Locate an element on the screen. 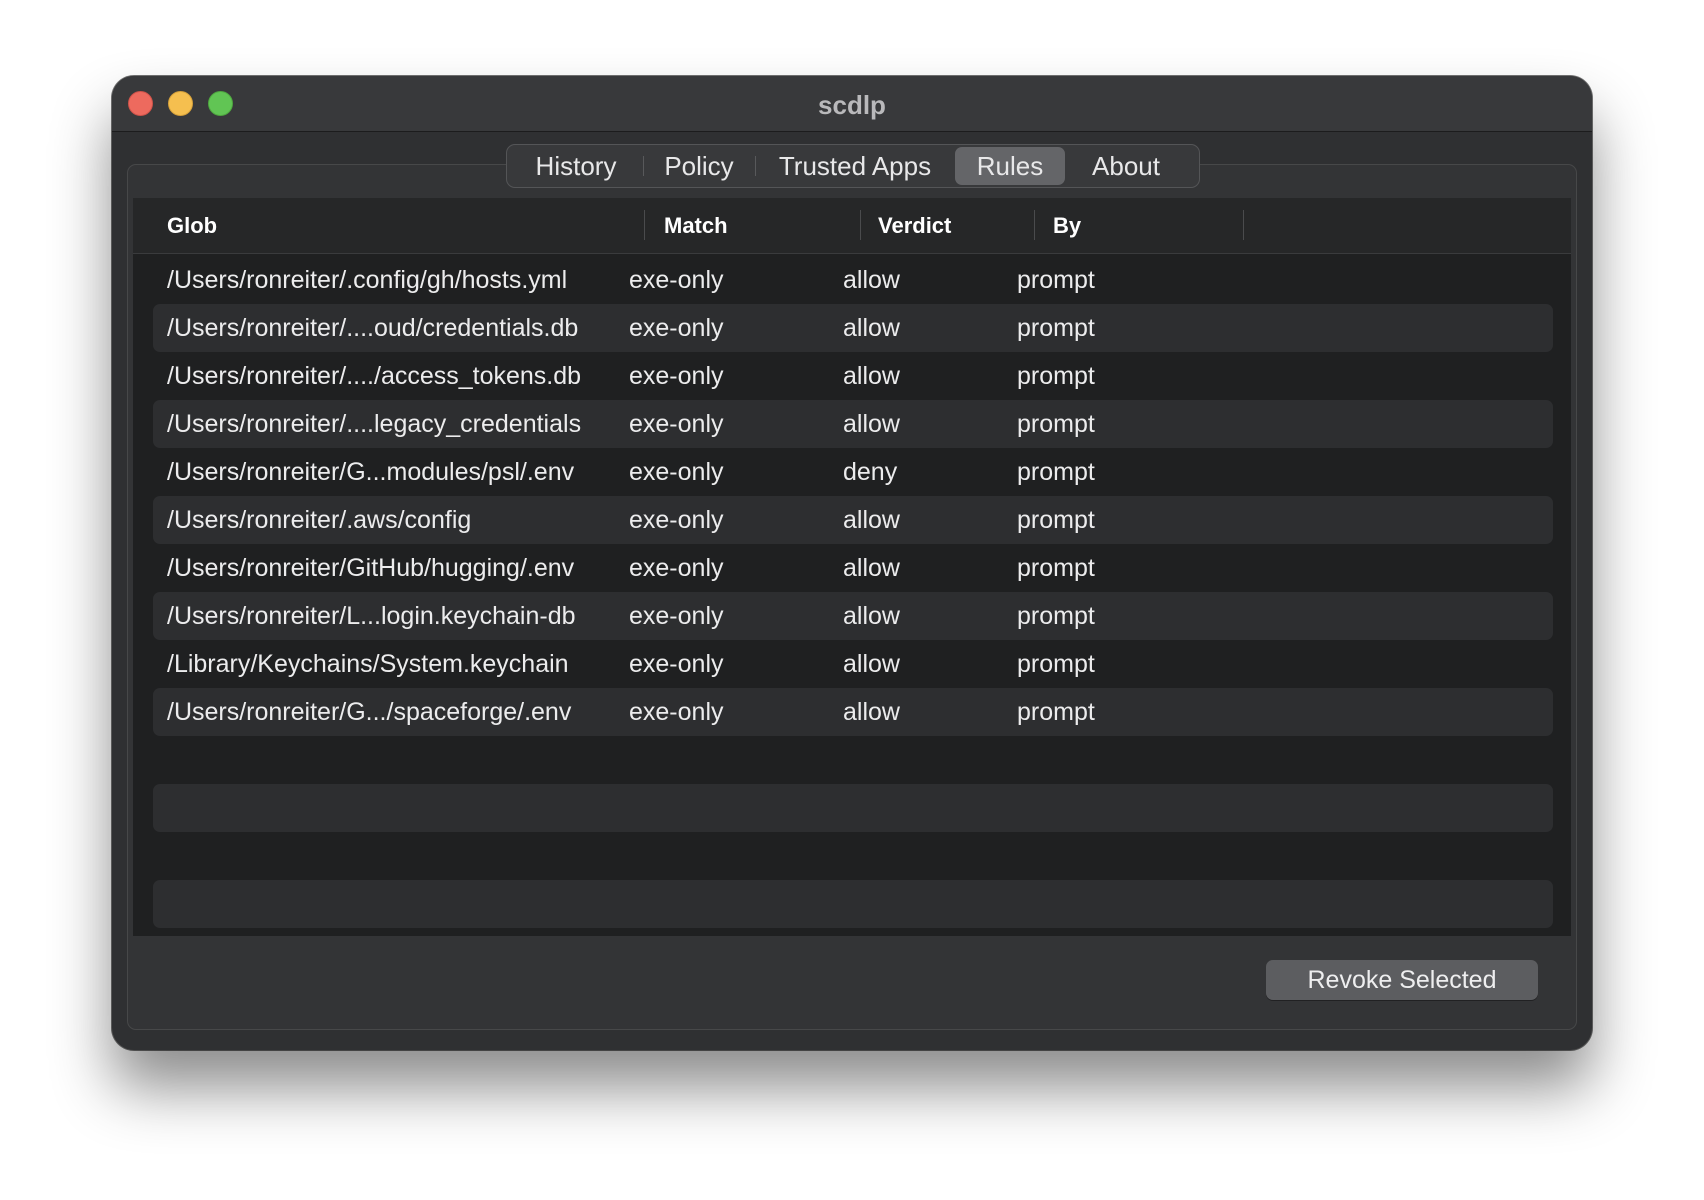 The height and width of the screenshot is (1200, 1704). tab-about: About is located at coordinates (1126, 166).